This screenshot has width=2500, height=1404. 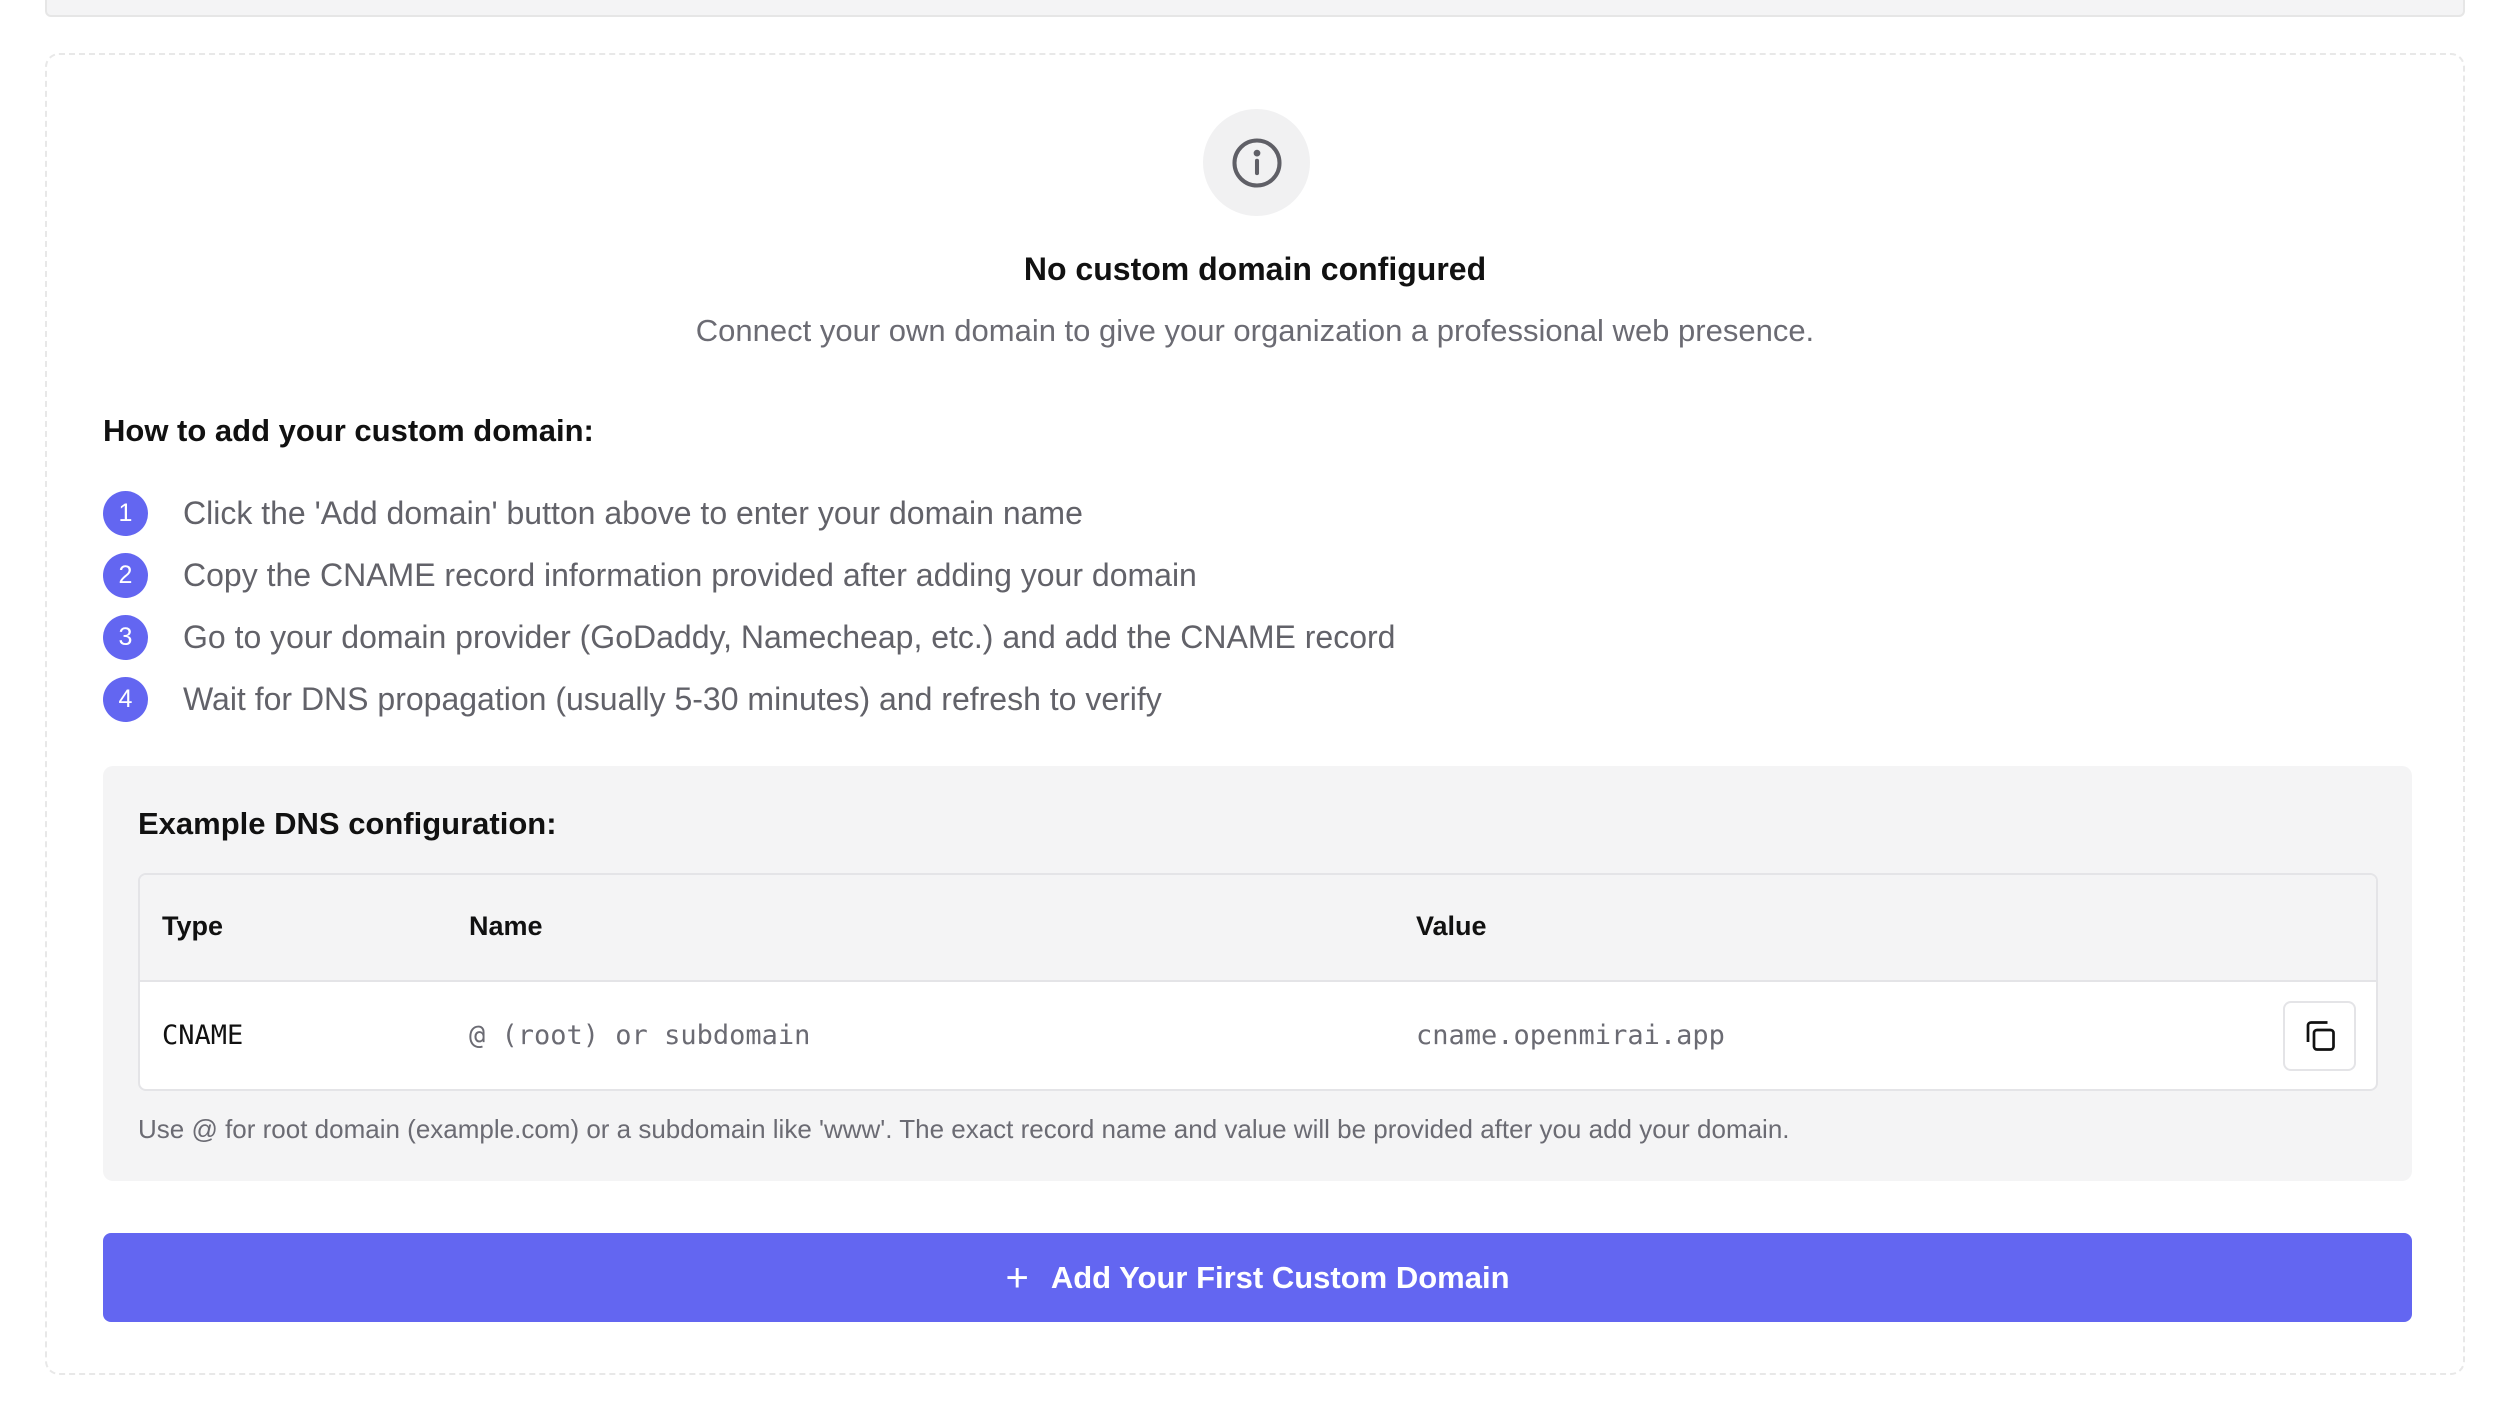 I want to click on column-header-value: Value, so click(x=1451, y=926).